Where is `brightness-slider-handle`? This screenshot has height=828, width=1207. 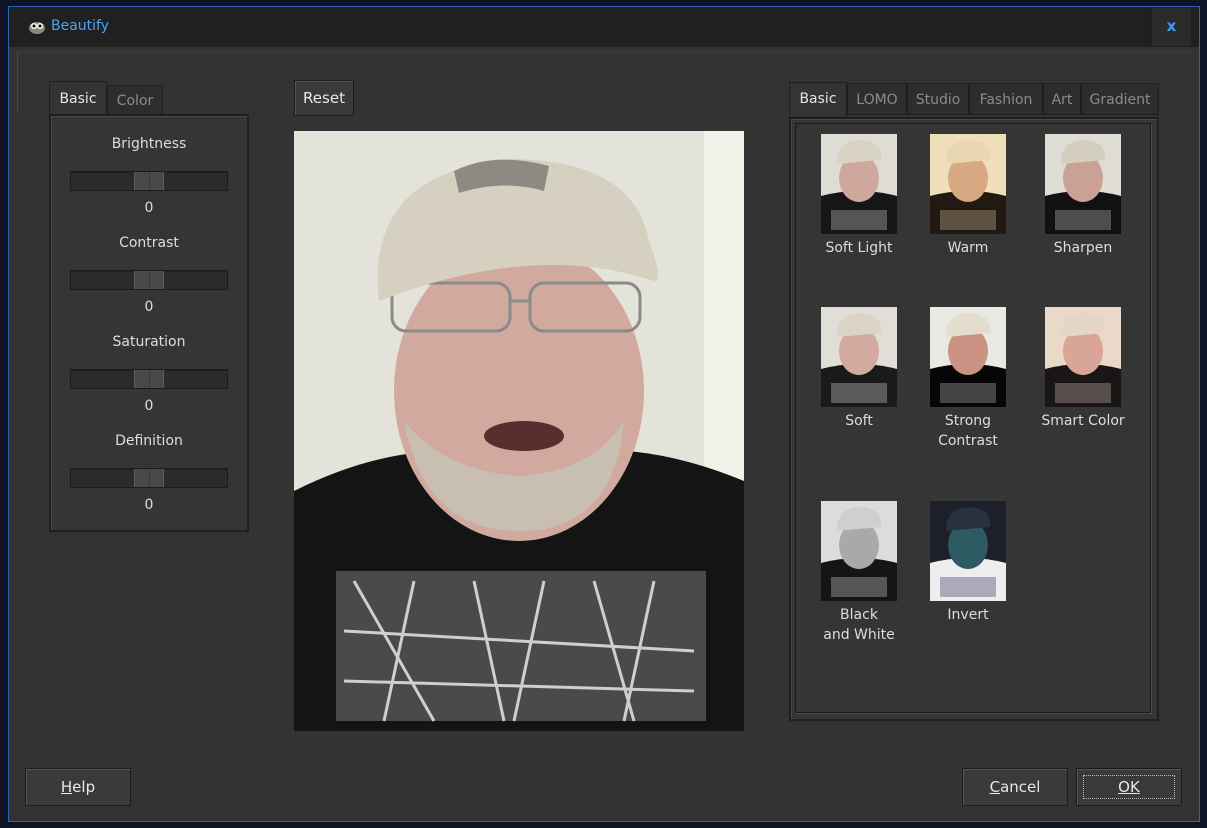 brightness-slider-handle is located at coordinates (149, 181).